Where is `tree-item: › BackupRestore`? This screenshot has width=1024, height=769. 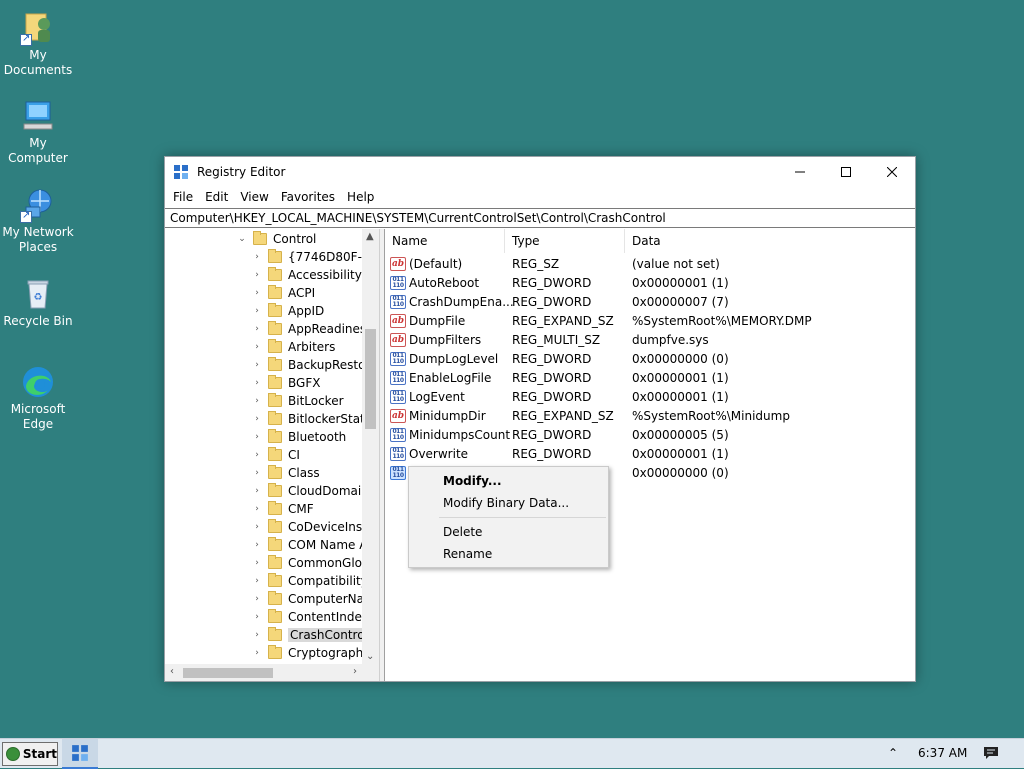 tree-item: › BackupRestore is located at coordinates (314, 365).